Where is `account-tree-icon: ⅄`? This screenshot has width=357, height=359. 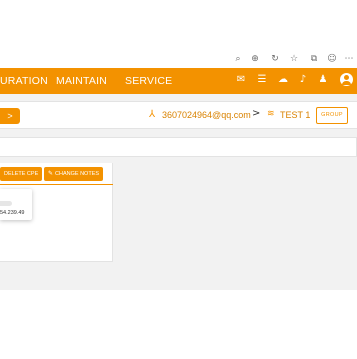
account-tree-icon: ⅄ is located at coordinates (152, 114).